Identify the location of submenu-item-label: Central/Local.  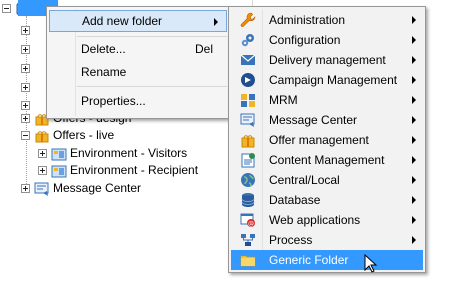
(304, 180).